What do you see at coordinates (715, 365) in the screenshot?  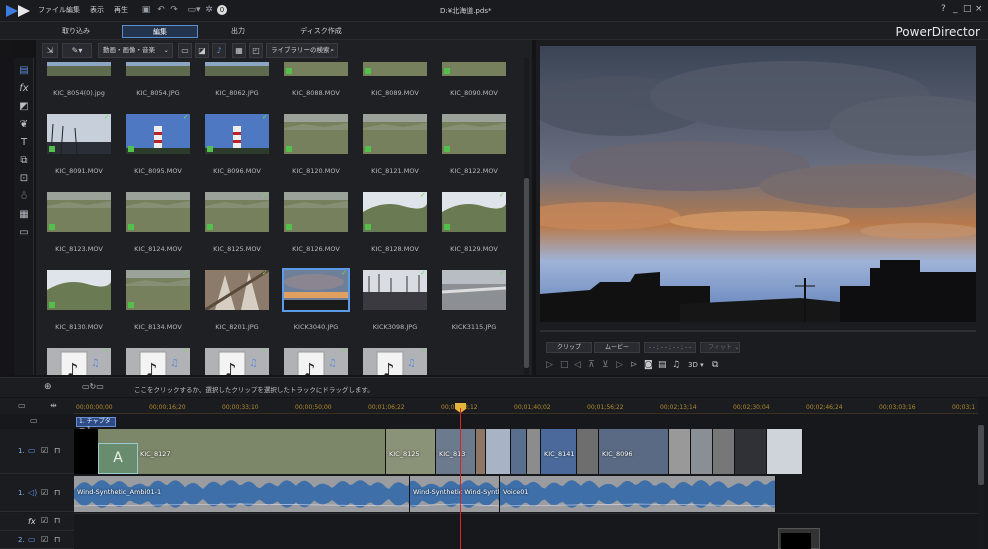 I see `undock-icon: ⧉` at bounding box center [715, 365].